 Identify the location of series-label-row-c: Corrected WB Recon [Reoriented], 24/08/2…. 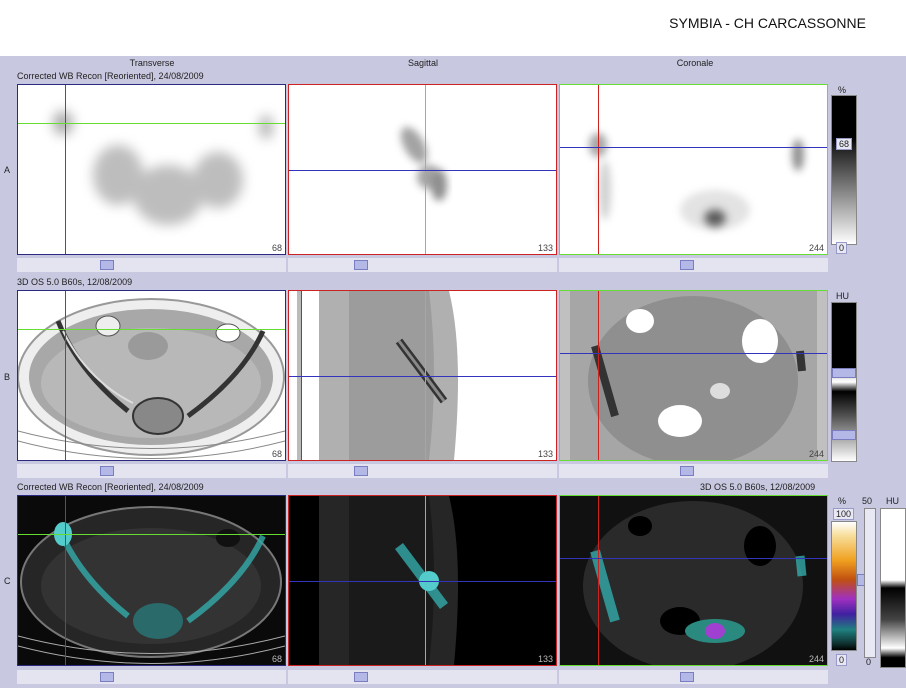
(110, 487).